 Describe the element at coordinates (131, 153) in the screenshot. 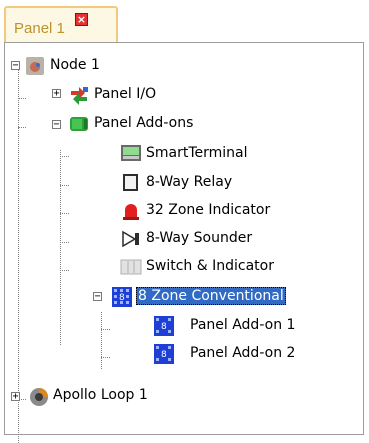

I see `smartterminal-icon` at that location.